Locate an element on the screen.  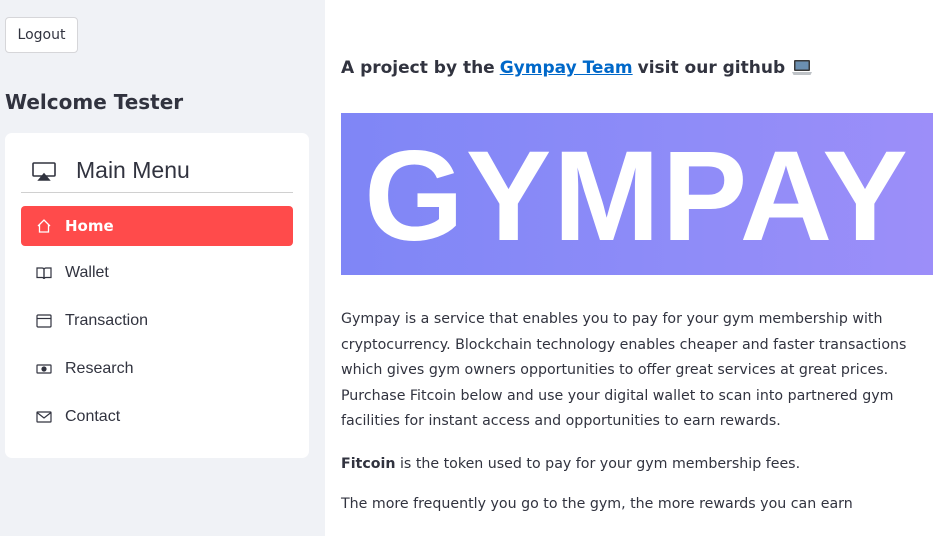
sidebar-item-label: Research is located at coordinates (99, 368).